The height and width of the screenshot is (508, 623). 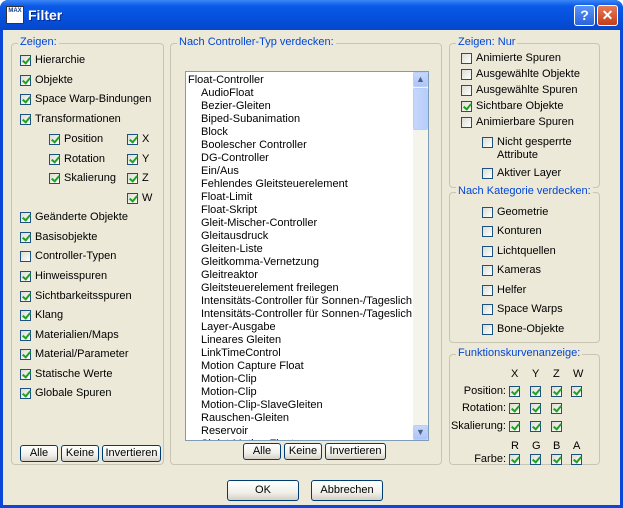 What do you see at coordinates (420, 109) in the screenshot?
I see `scroll-thumb` at bounding box center [420, 109].